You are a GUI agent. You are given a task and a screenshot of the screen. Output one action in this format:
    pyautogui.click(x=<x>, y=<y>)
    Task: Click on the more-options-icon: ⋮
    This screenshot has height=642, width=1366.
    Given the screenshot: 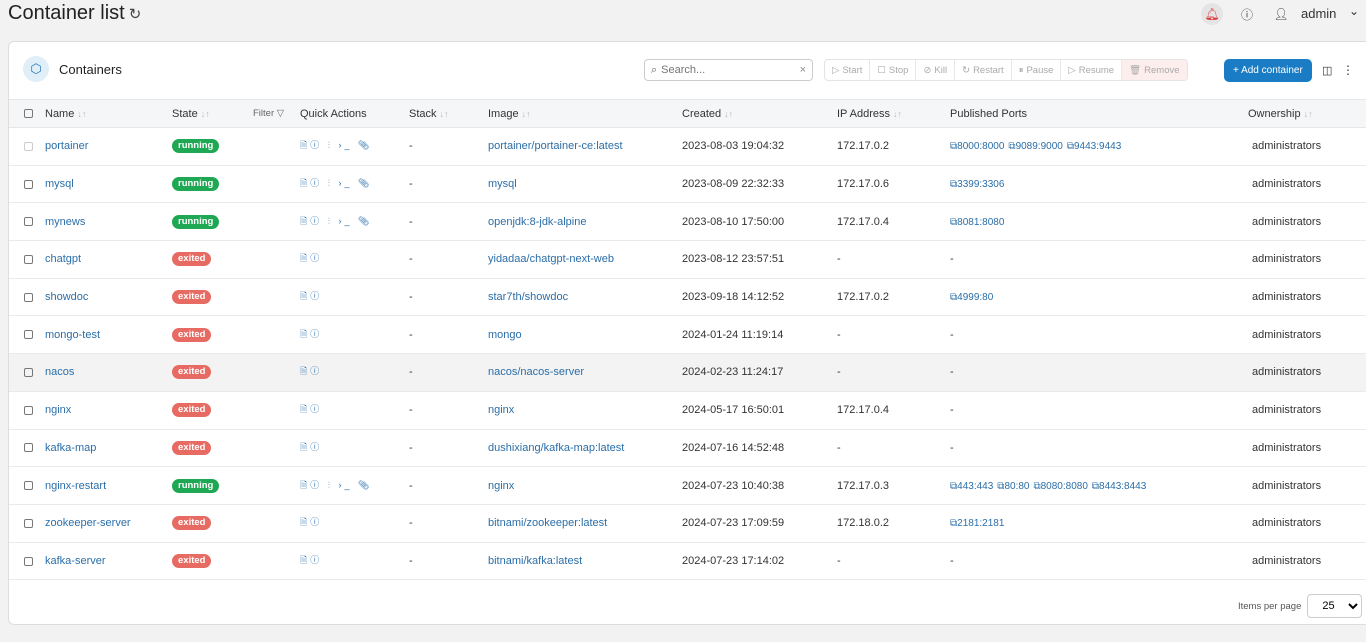 What is the action you would take?
    pyautogui.click(x=1348, y=70)
    